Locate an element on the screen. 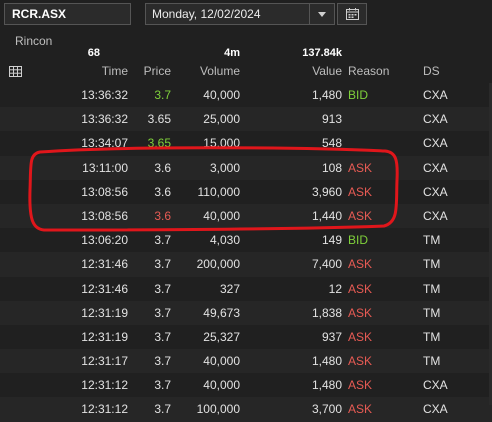 The width and height of the screenshot is (492, 422). trade-count: 68 is located at coordinates (93, 53).